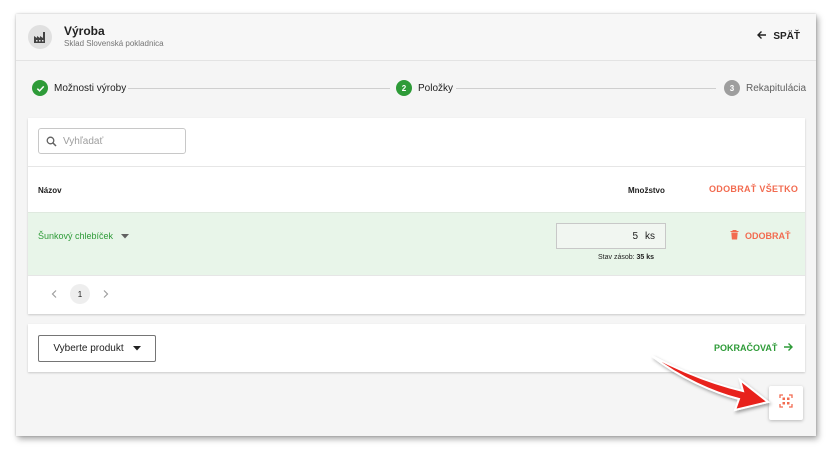 The width and height of the screenshot is (832, 451). I want to click on step-number: 2, so click(404, 88).